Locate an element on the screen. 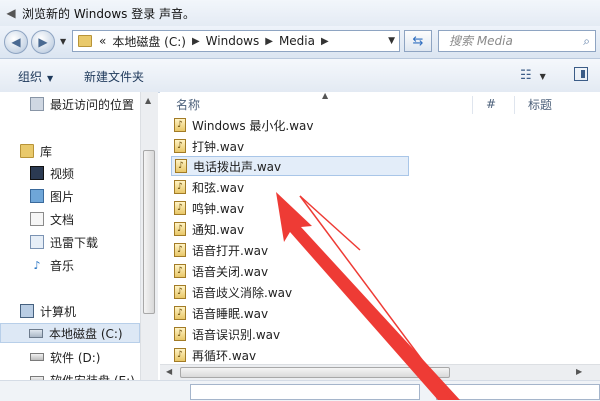 The width and height of the screenshot is (600, 401). new-folder-button: 新建文件夹 is located at coordinates (114, 76).